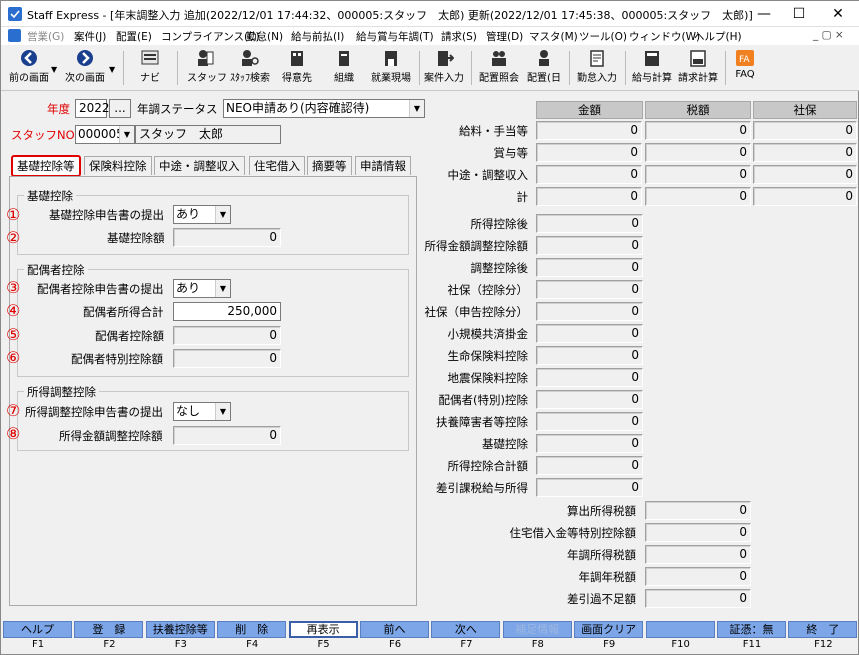  What do you see at coordinates (499, 68) in the screenshot?
I see `assign-ref-button: 配置照会` at bounding box center [499, 68].